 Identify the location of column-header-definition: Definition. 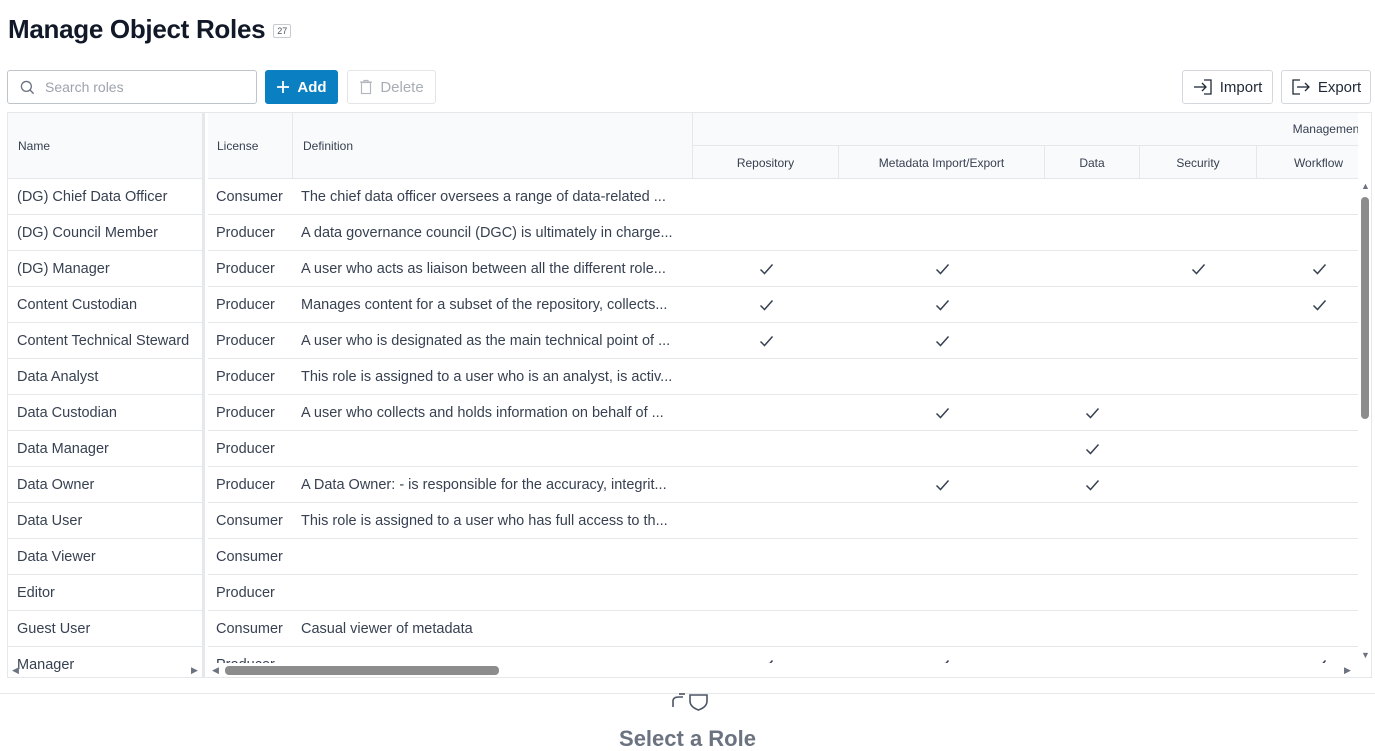
(498, 146).